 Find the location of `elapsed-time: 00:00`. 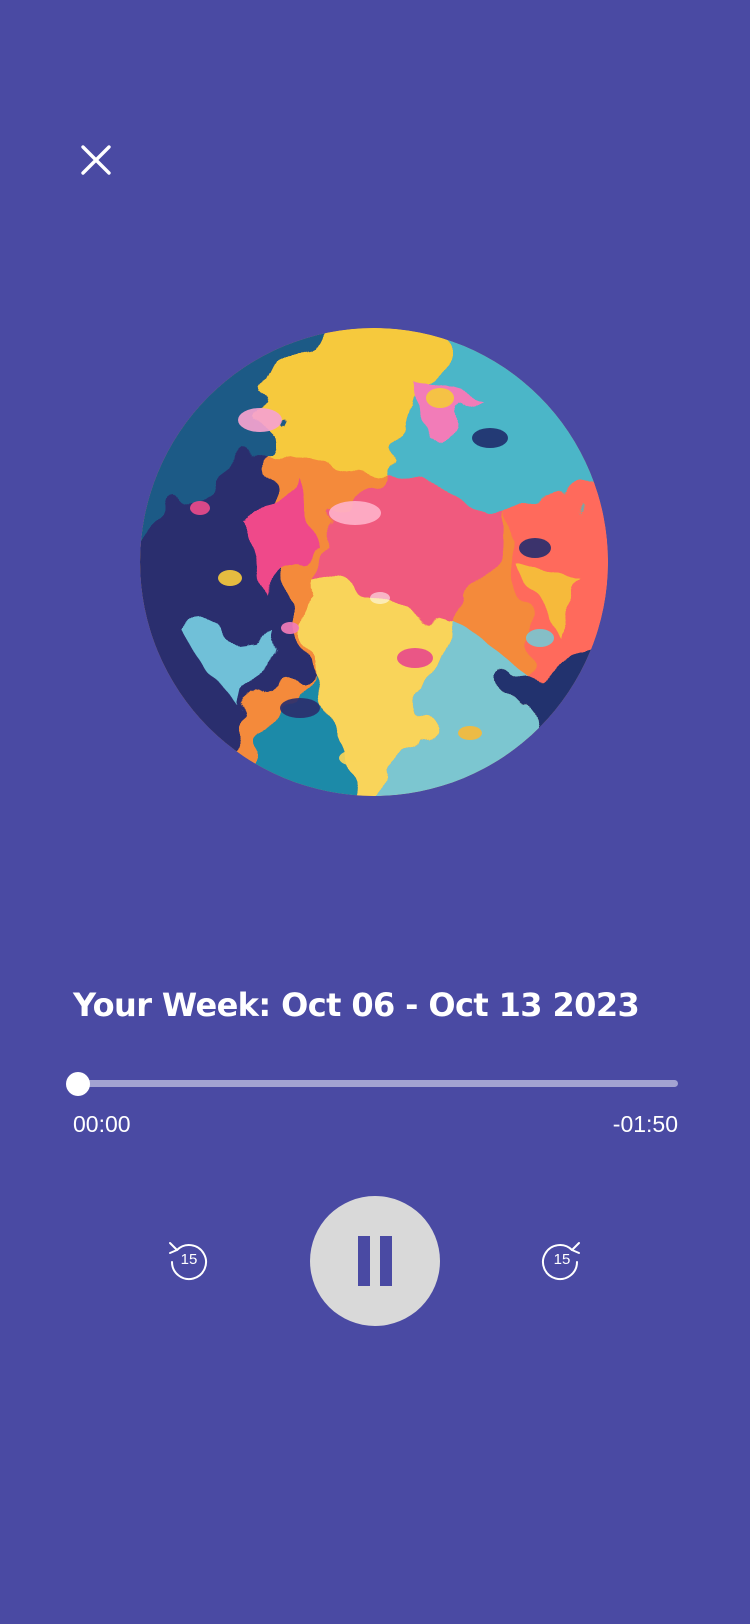

elapsed-time: 00:00 is located at coordinates (102, 1124).